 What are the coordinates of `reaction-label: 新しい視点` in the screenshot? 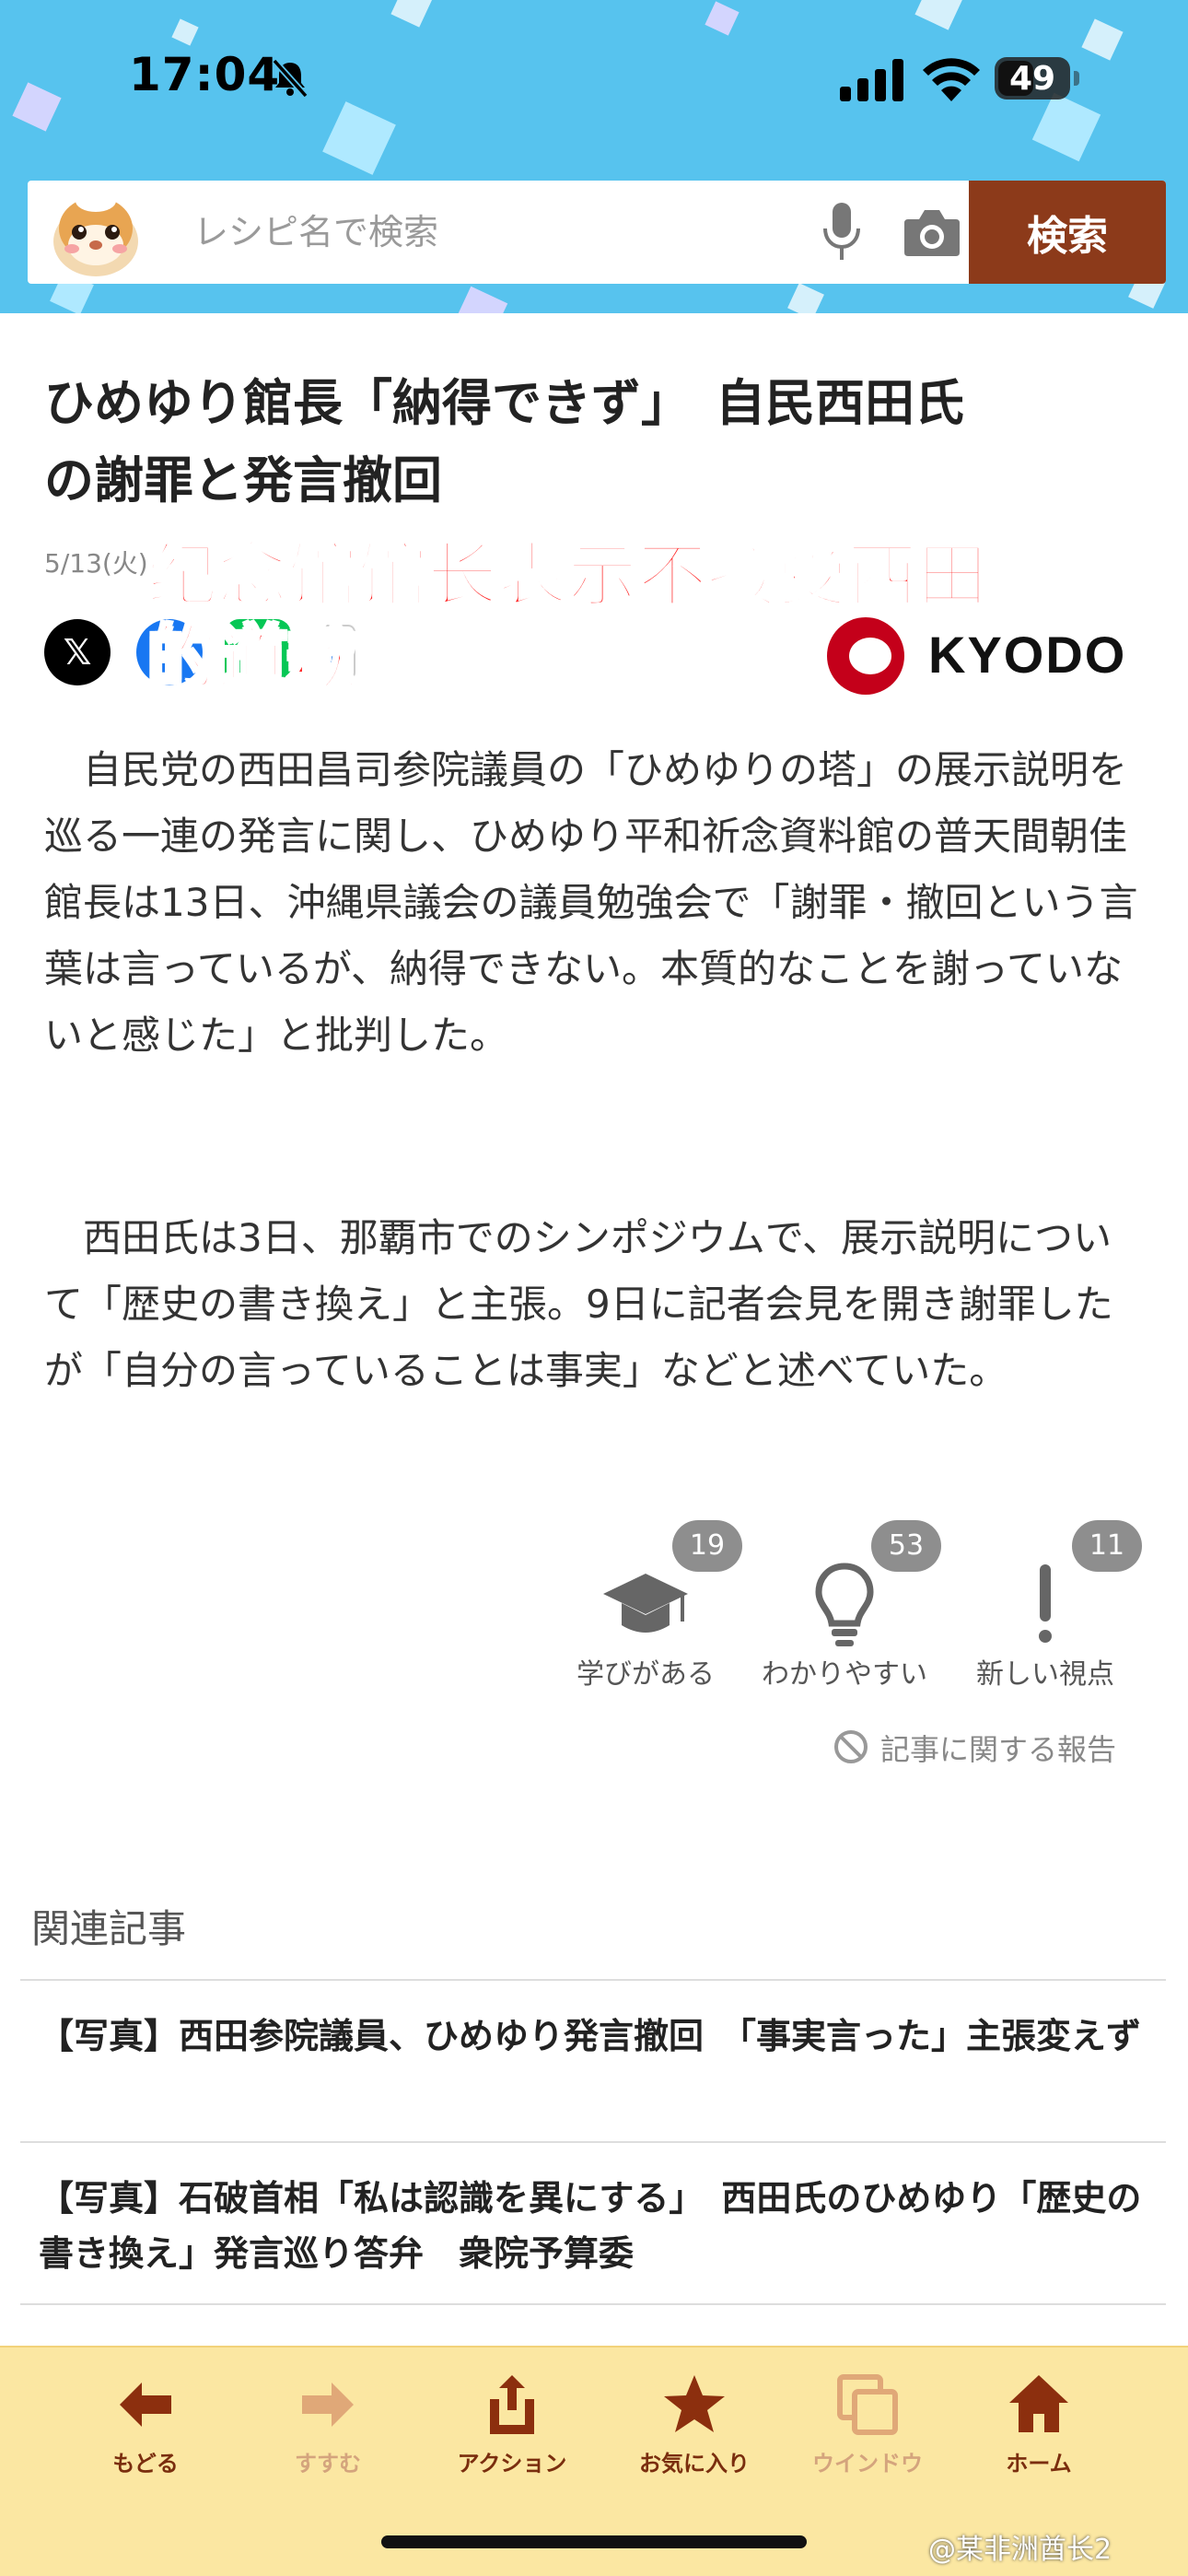 It's located at (1045, 1674).